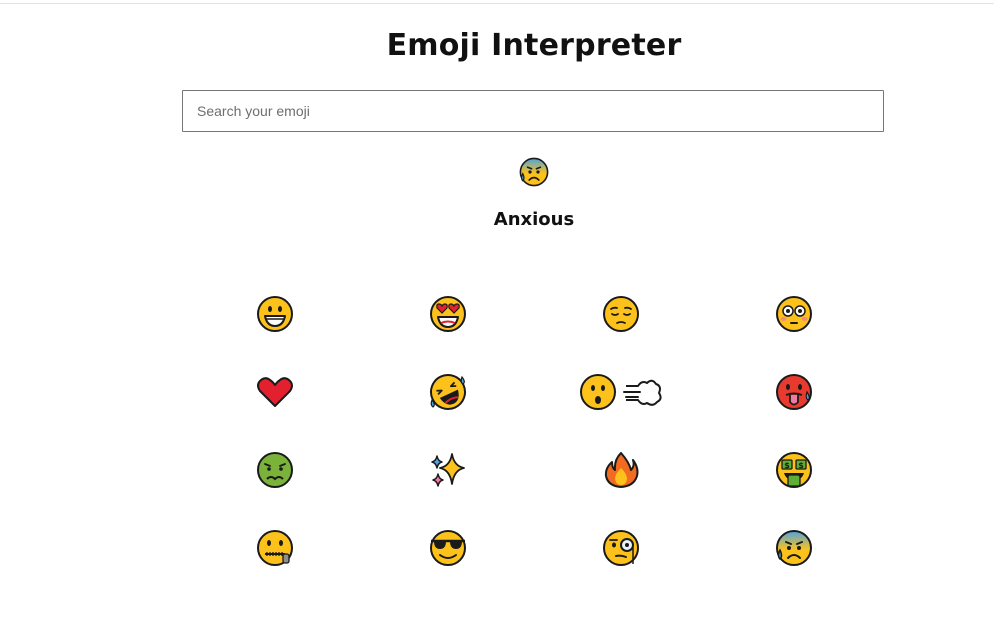  I want to click on grinning-face-icon, so click(275, 314).